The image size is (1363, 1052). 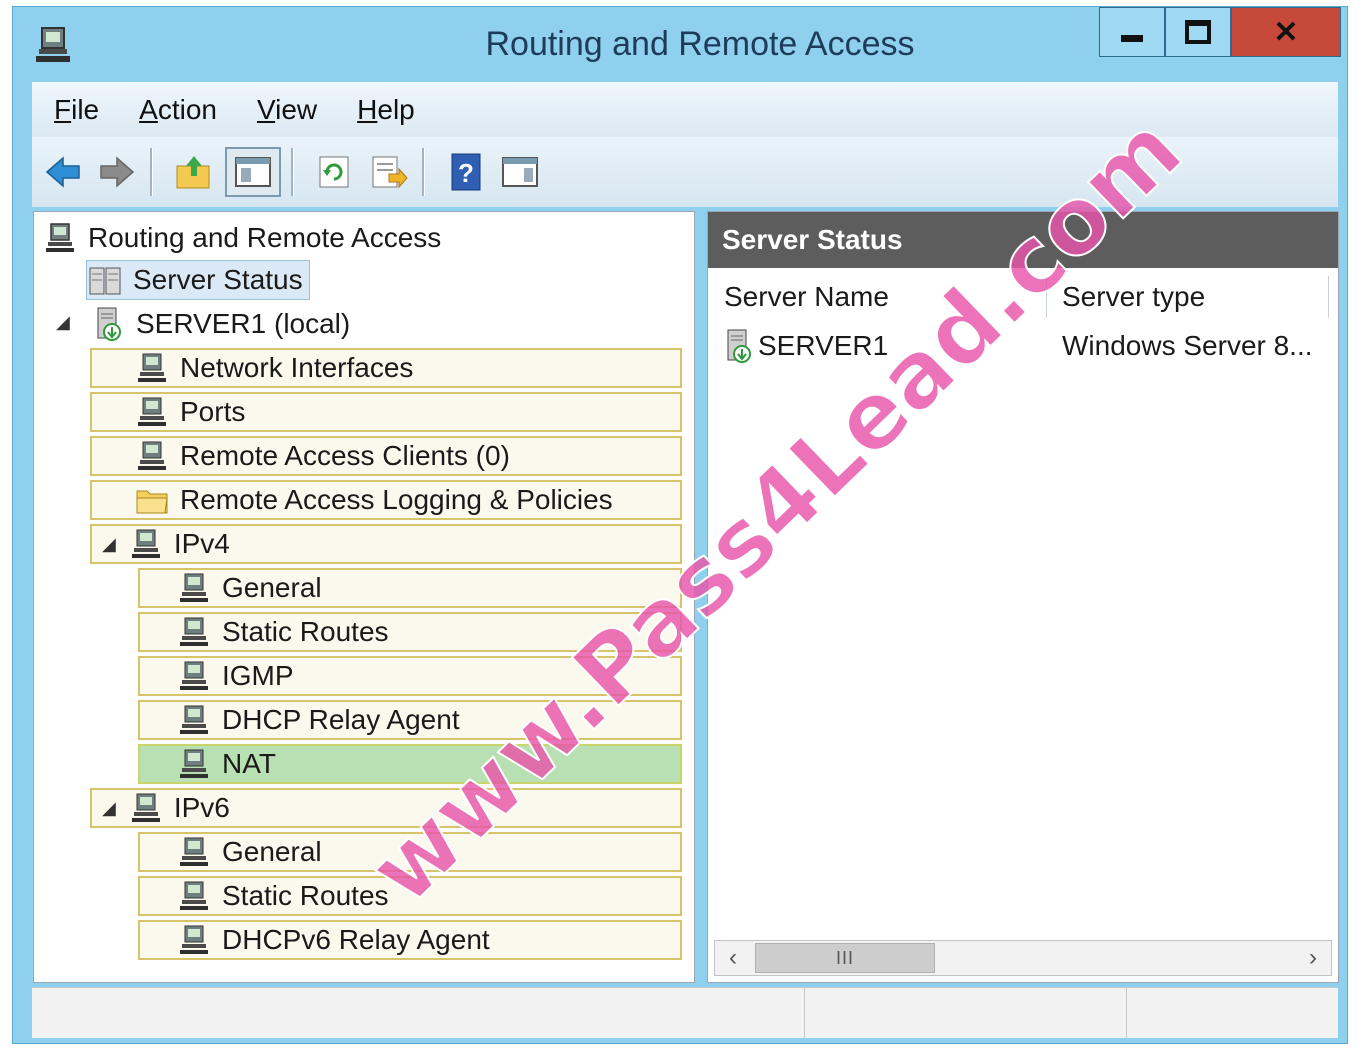 I want to click on tree-node-ipv4-dhcp-relay-agent: DHCP Relay Agent, so click(x=410, y=720).